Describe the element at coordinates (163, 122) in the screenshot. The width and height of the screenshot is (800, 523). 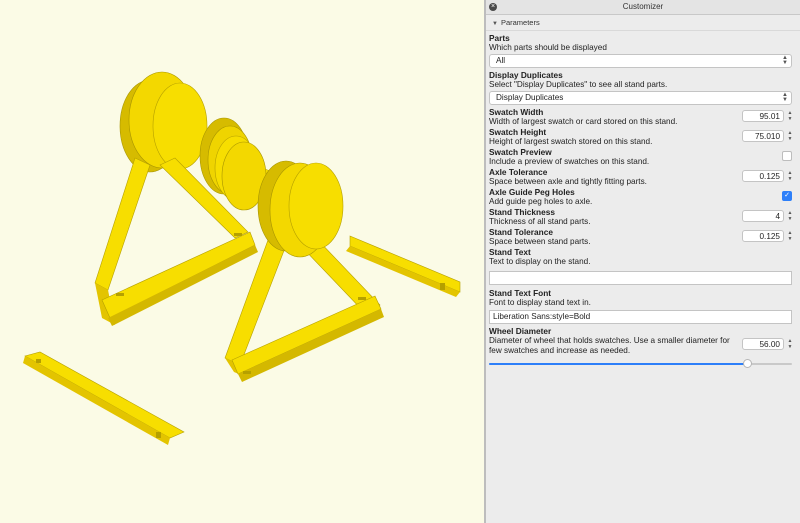
I see `back-wheel` at that location.